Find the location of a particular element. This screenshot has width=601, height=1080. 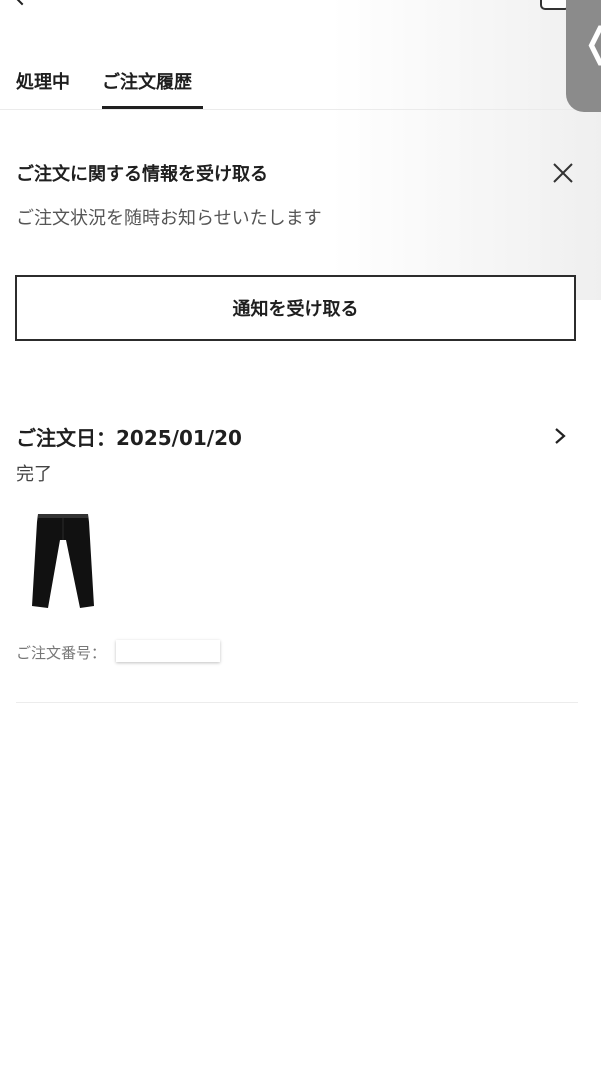

order-divider is located at coordinates (297, 702).